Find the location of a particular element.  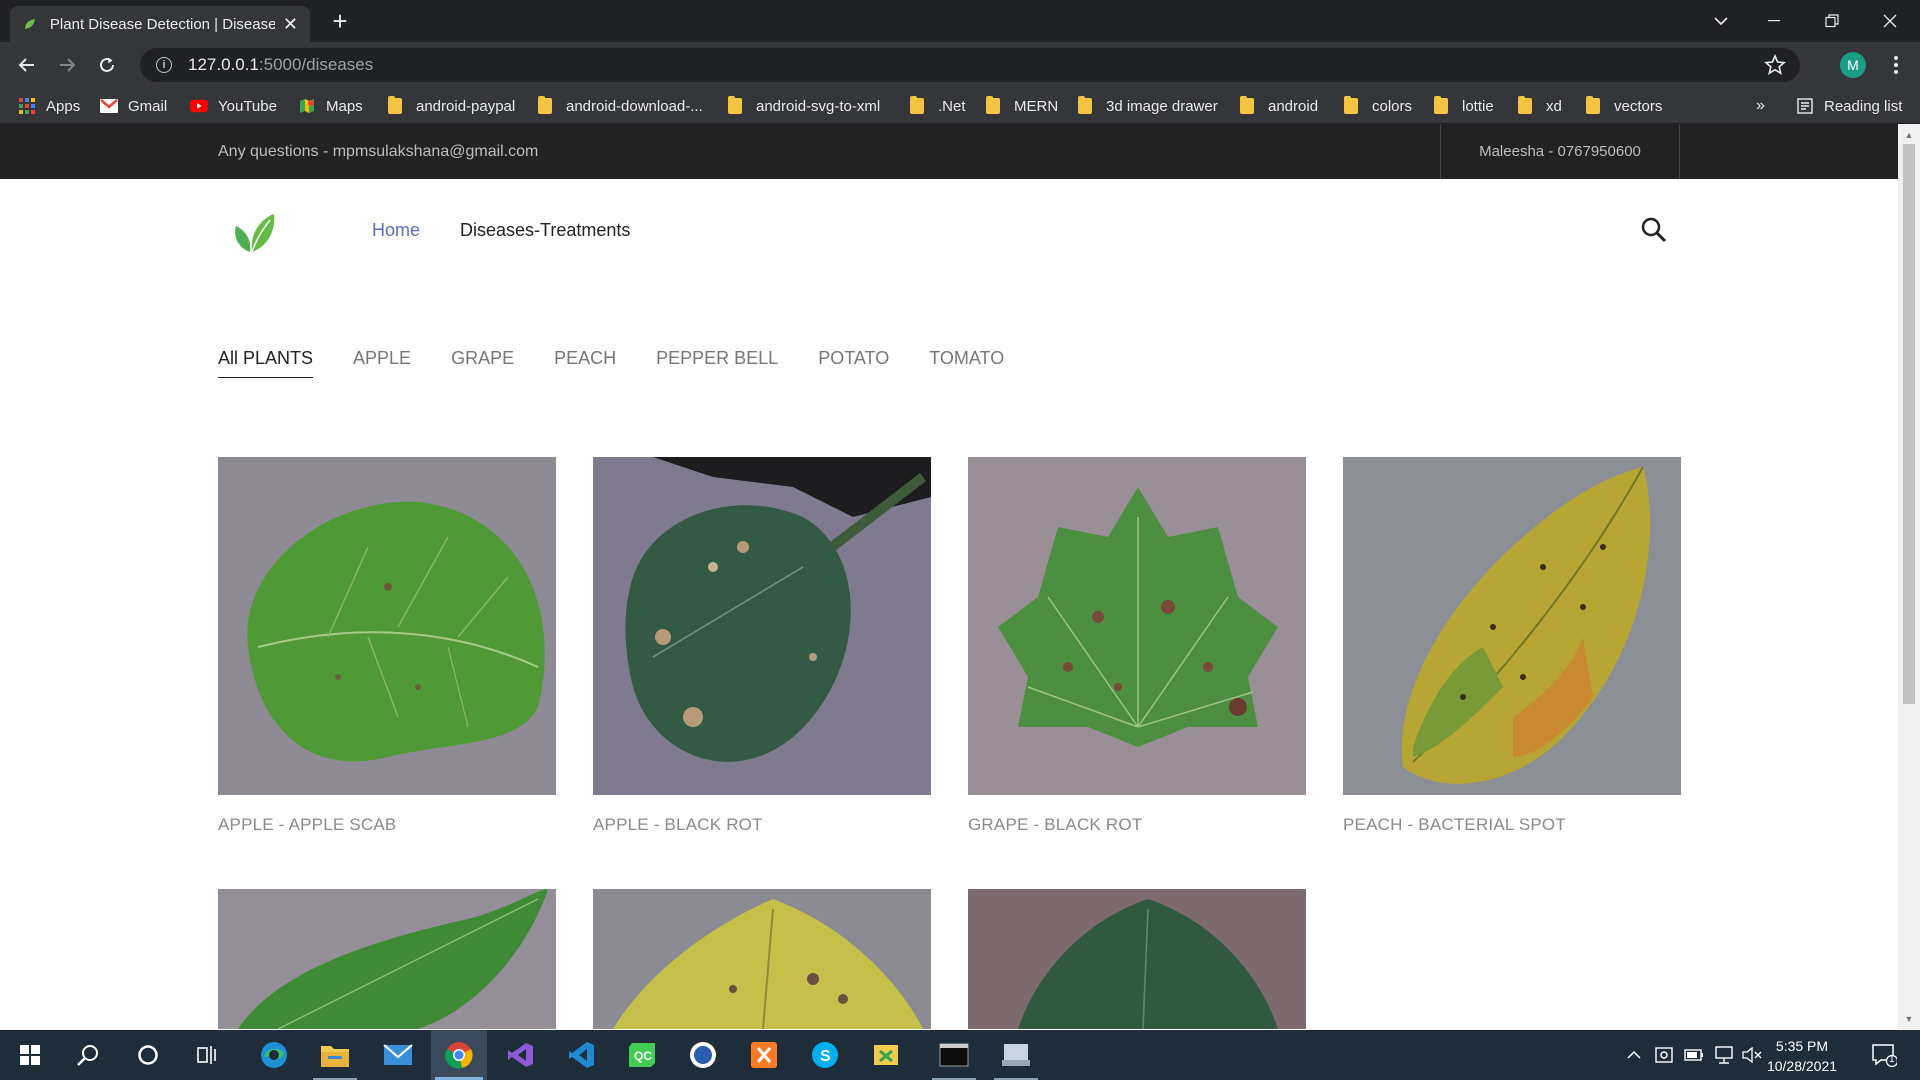

reading-list-button: Reading list is located at coordinates (1849, 106).